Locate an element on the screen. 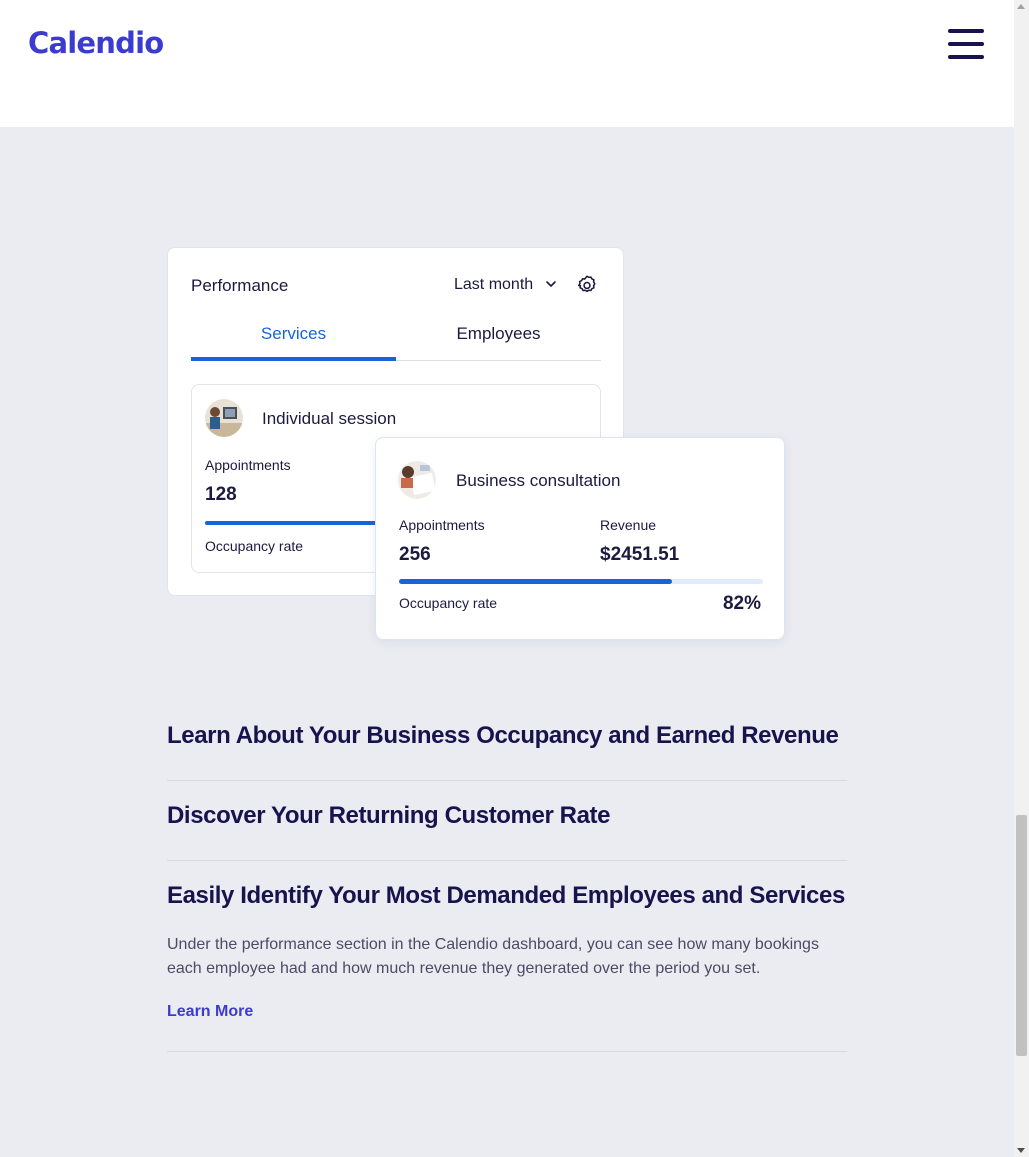 This screenshot has width=1029, height=1157. accordion-item-returning-customers: Discover Your Returning Customer Rate is located at coordinates (507, 816).